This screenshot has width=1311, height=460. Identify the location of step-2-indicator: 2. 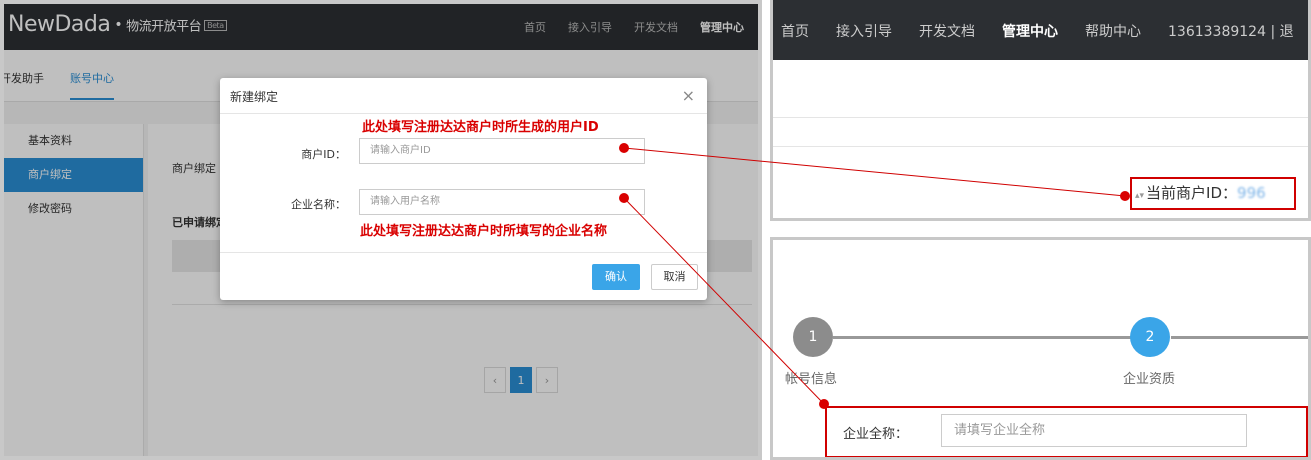
(1150, 337).